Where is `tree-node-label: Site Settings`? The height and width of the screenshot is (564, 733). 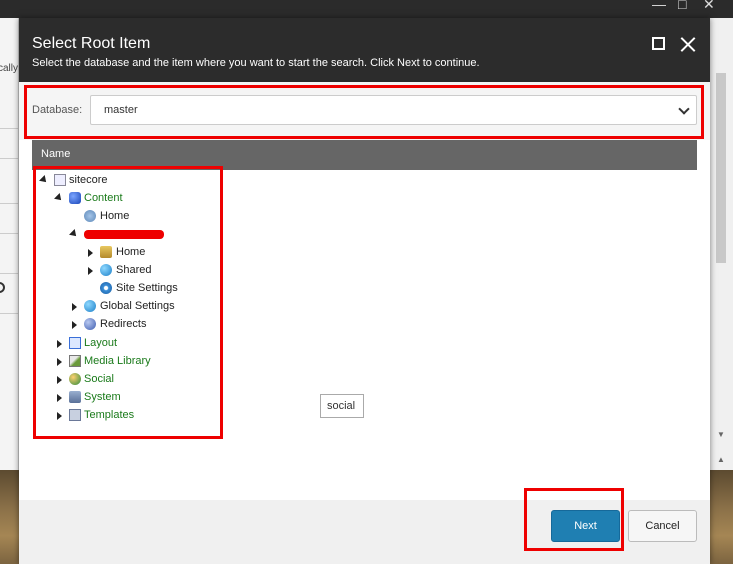
tree-node-label: Site Settings is located at coordinates (147, 288).